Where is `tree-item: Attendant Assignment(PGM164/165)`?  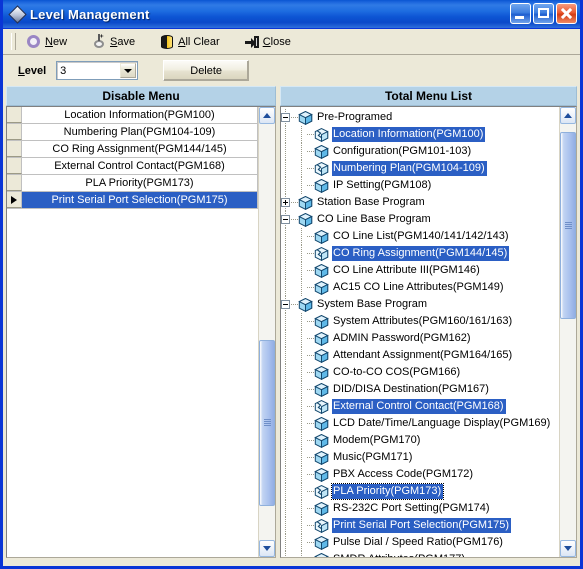 tree-item: Attendant Assignment(PGM164/165) is located at coordinates (420, 355).